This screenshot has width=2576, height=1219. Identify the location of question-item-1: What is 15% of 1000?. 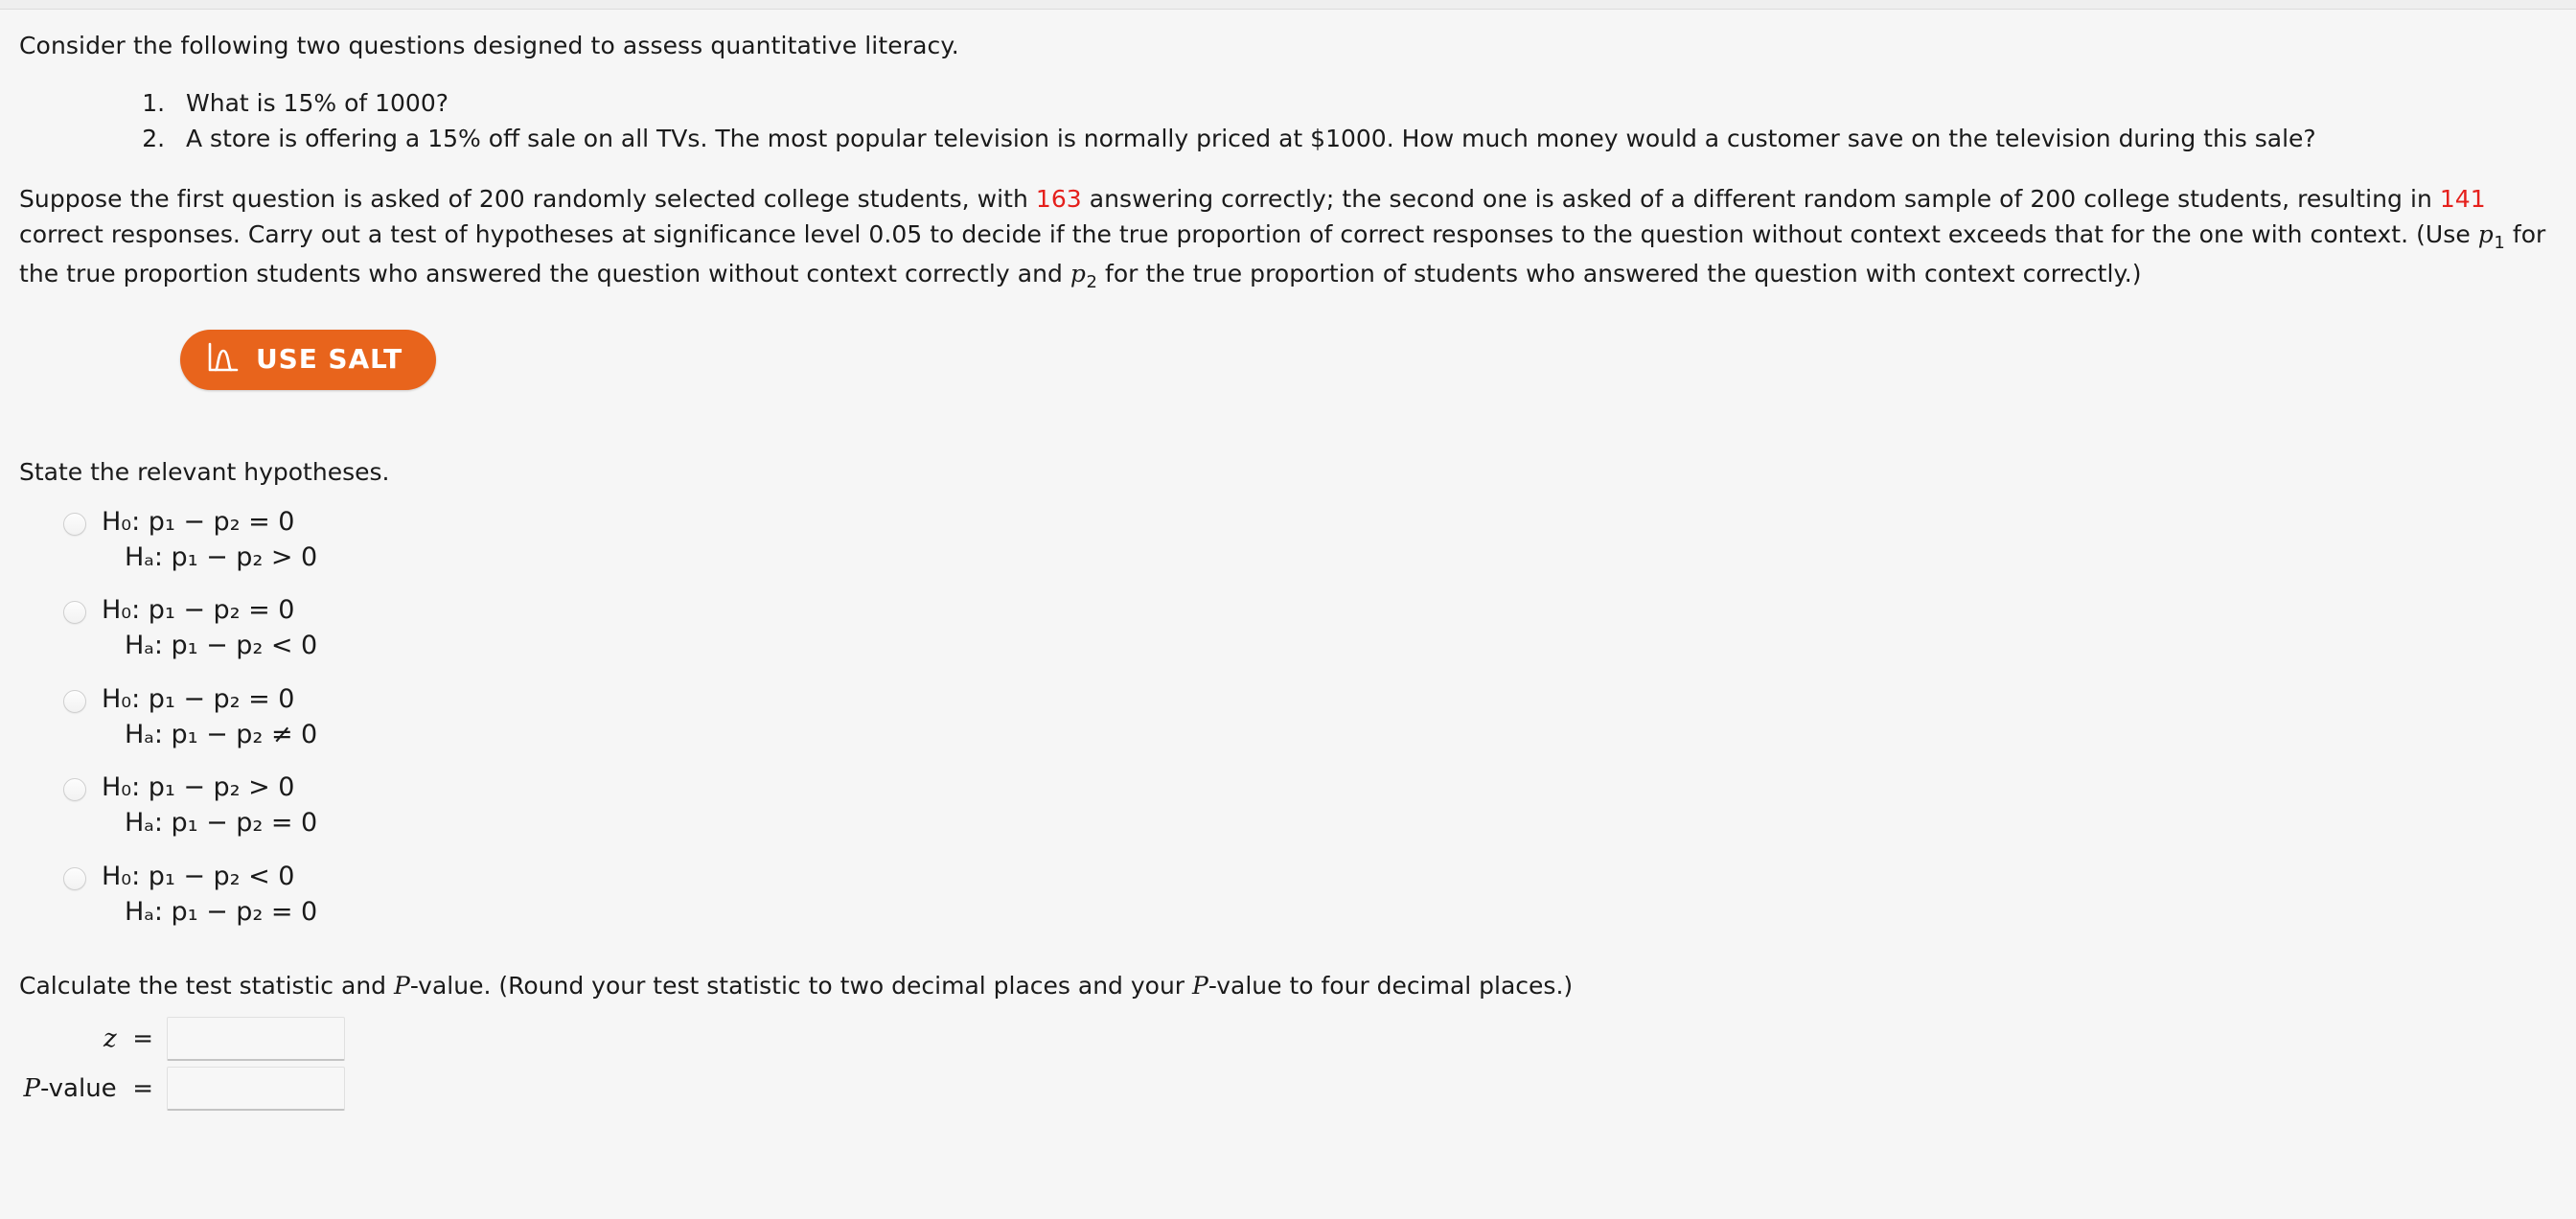
(1374, 104).